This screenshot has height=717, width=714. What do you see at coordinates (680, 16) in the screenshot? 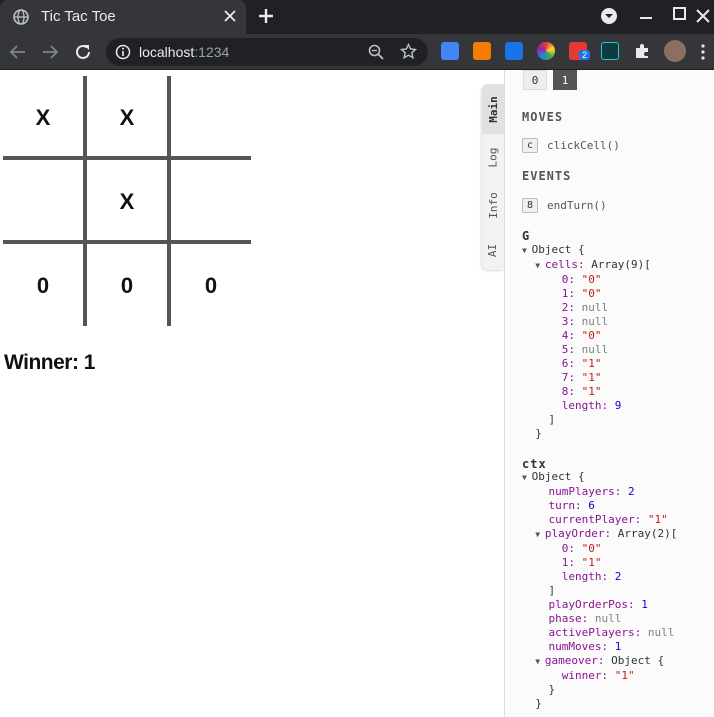
I see `maximize-icon` at bounding box center [680, 16].